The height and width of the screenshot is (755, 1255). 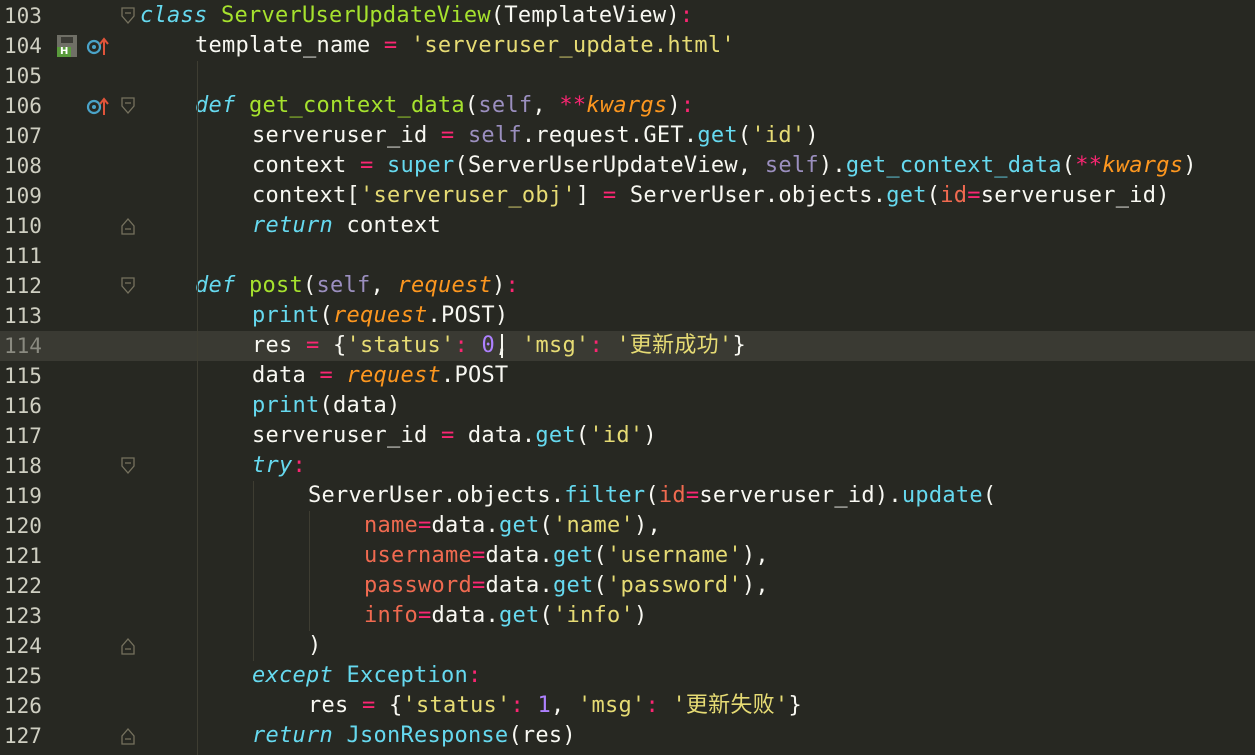 What do you see at coordinates (23, 376) in the screenshot?
I see `line-number: 115` at bounding box center [23, 376].